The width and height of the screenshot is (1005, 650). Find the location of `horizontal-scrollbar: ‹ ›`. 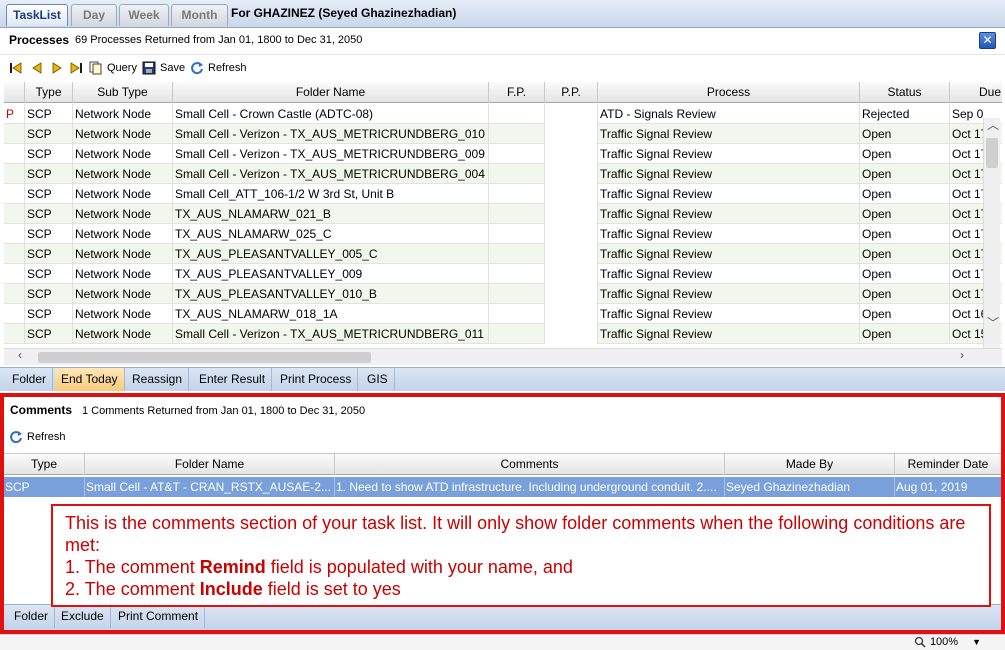

horizontal-scrollbar: ‹ › is located at coordinates (503, 356).